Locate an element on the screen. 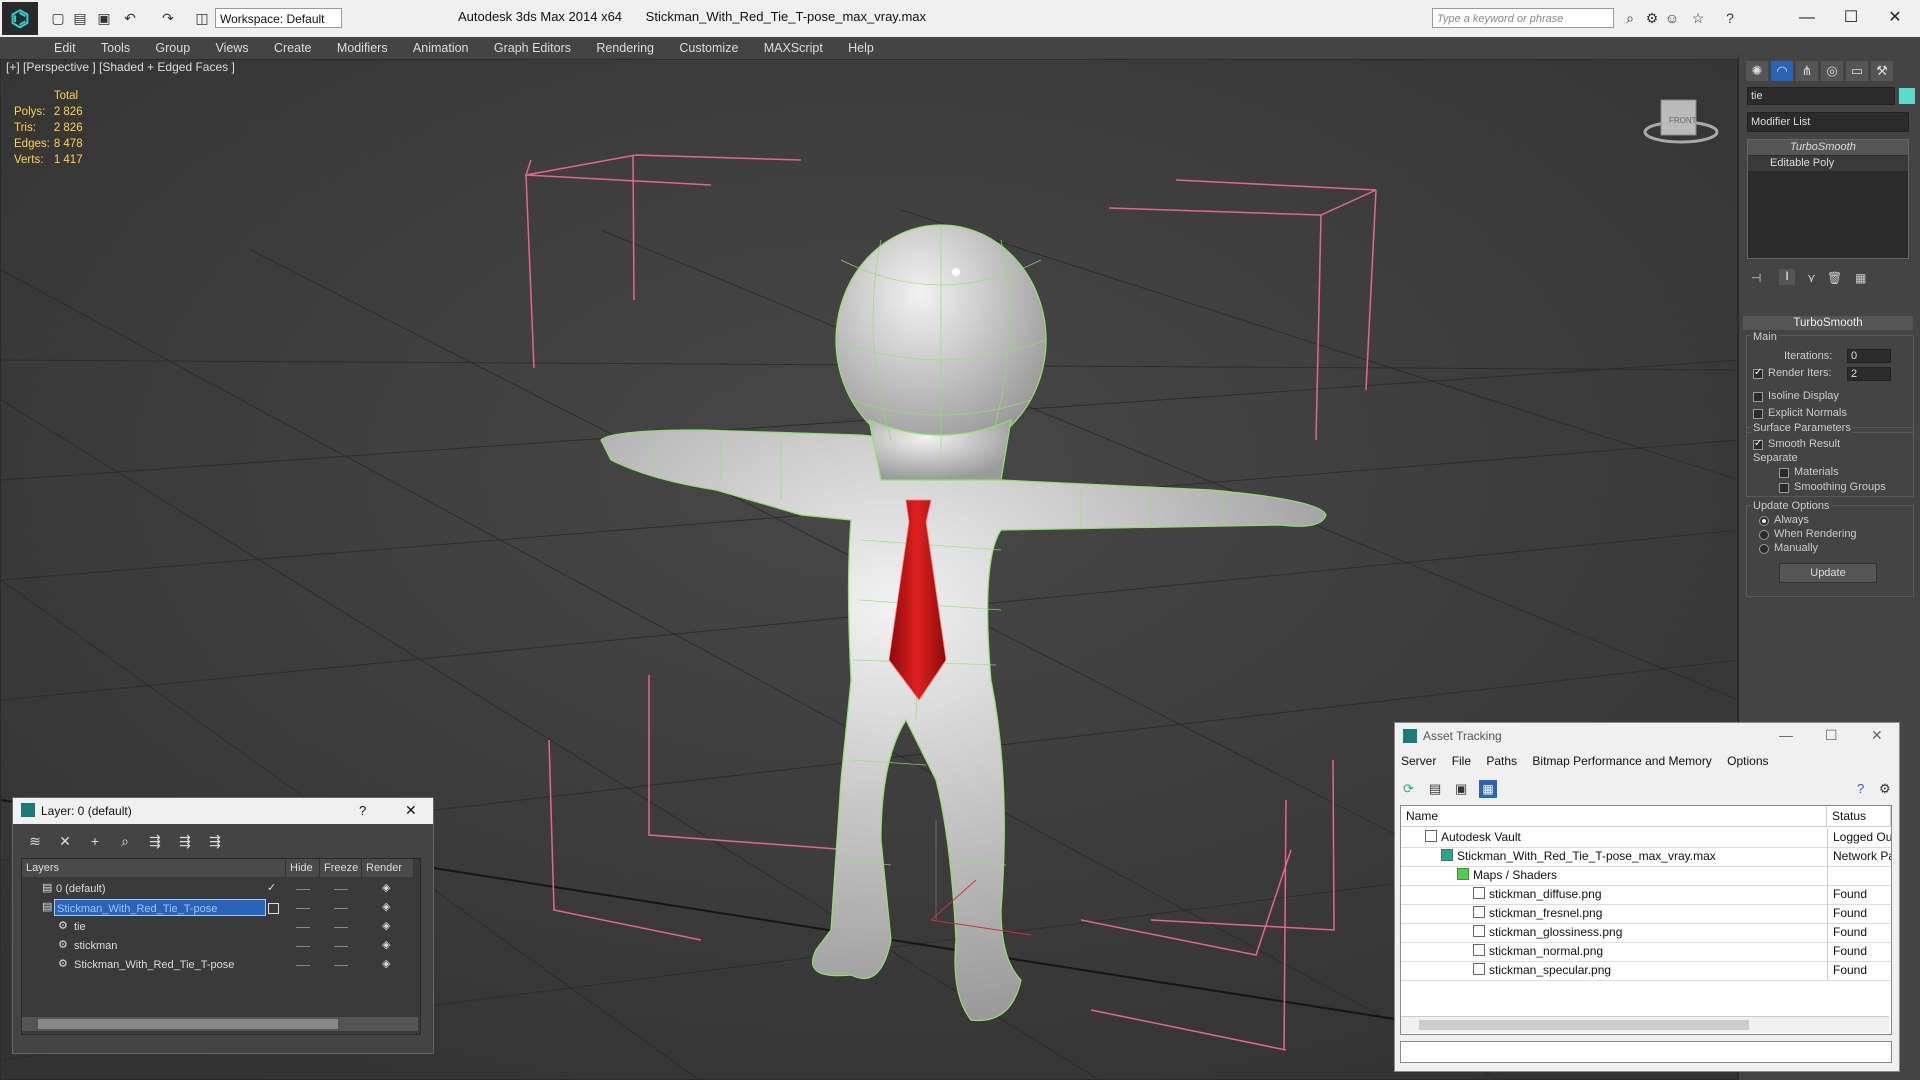  show-end-result-icon: I is located at coordinates (1787, 277).